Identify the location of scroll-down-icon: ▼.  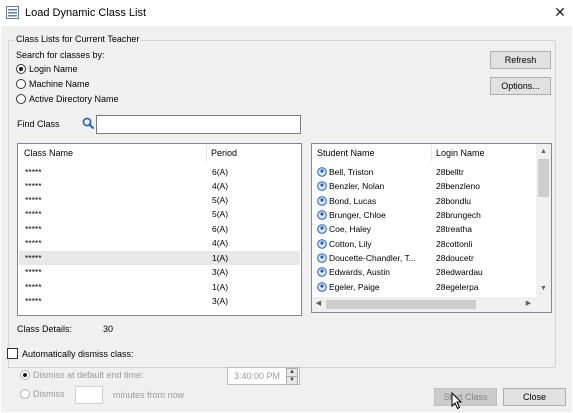
(543, 289).